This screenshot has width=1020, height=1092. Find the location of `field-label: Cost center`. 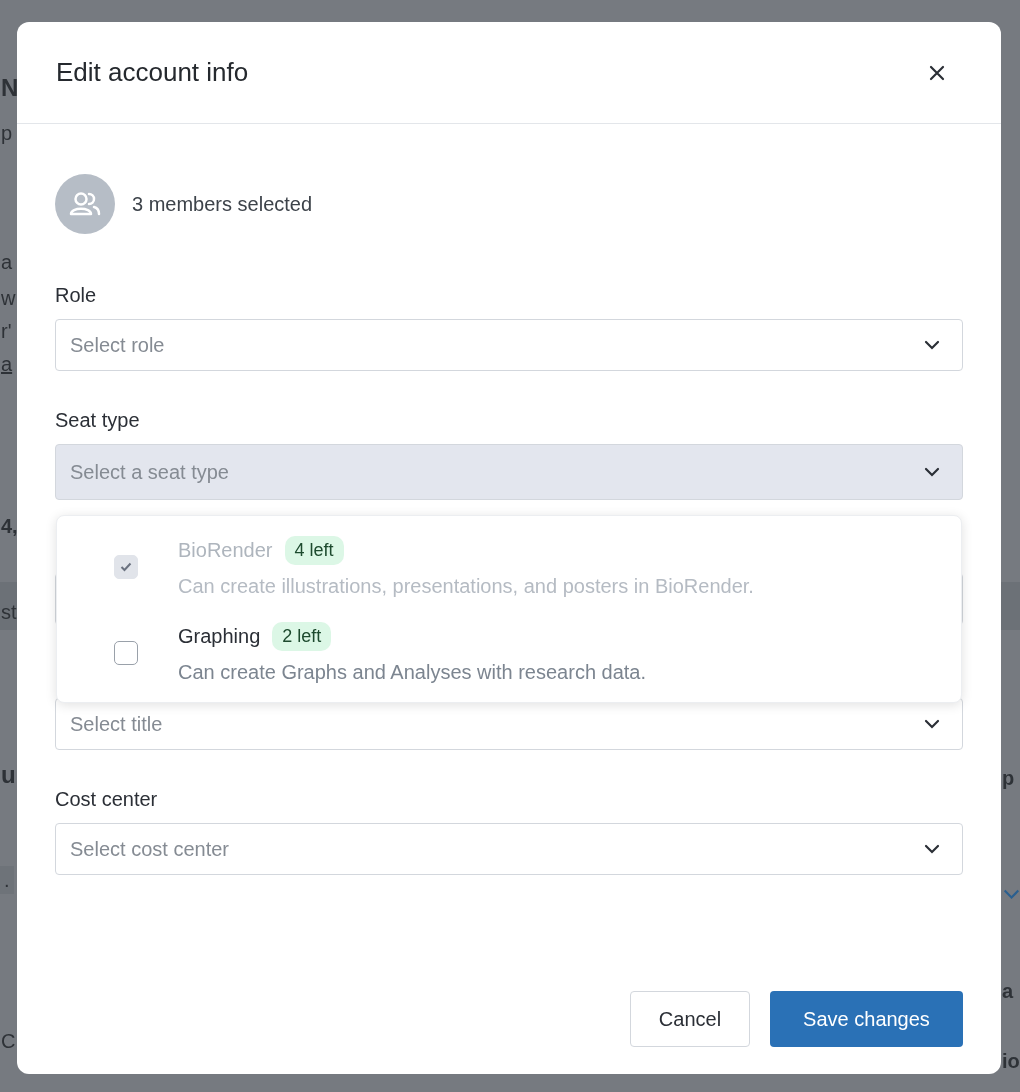

field-label: Cost center is located at coordinates (107, 799).